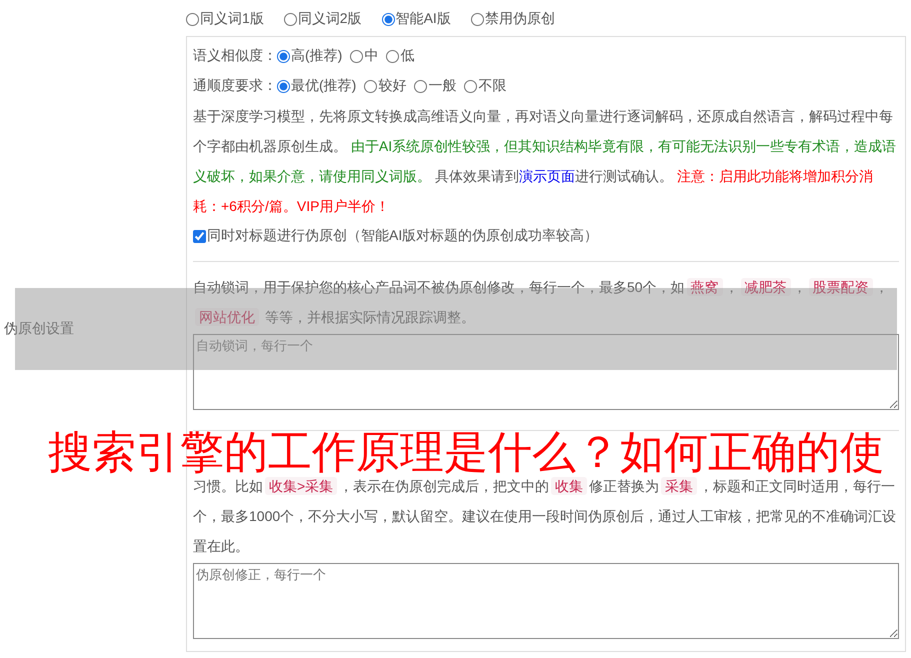 The image size is (911, 658). I want to click on section-label: 伪原创设置, so click(39, 329).